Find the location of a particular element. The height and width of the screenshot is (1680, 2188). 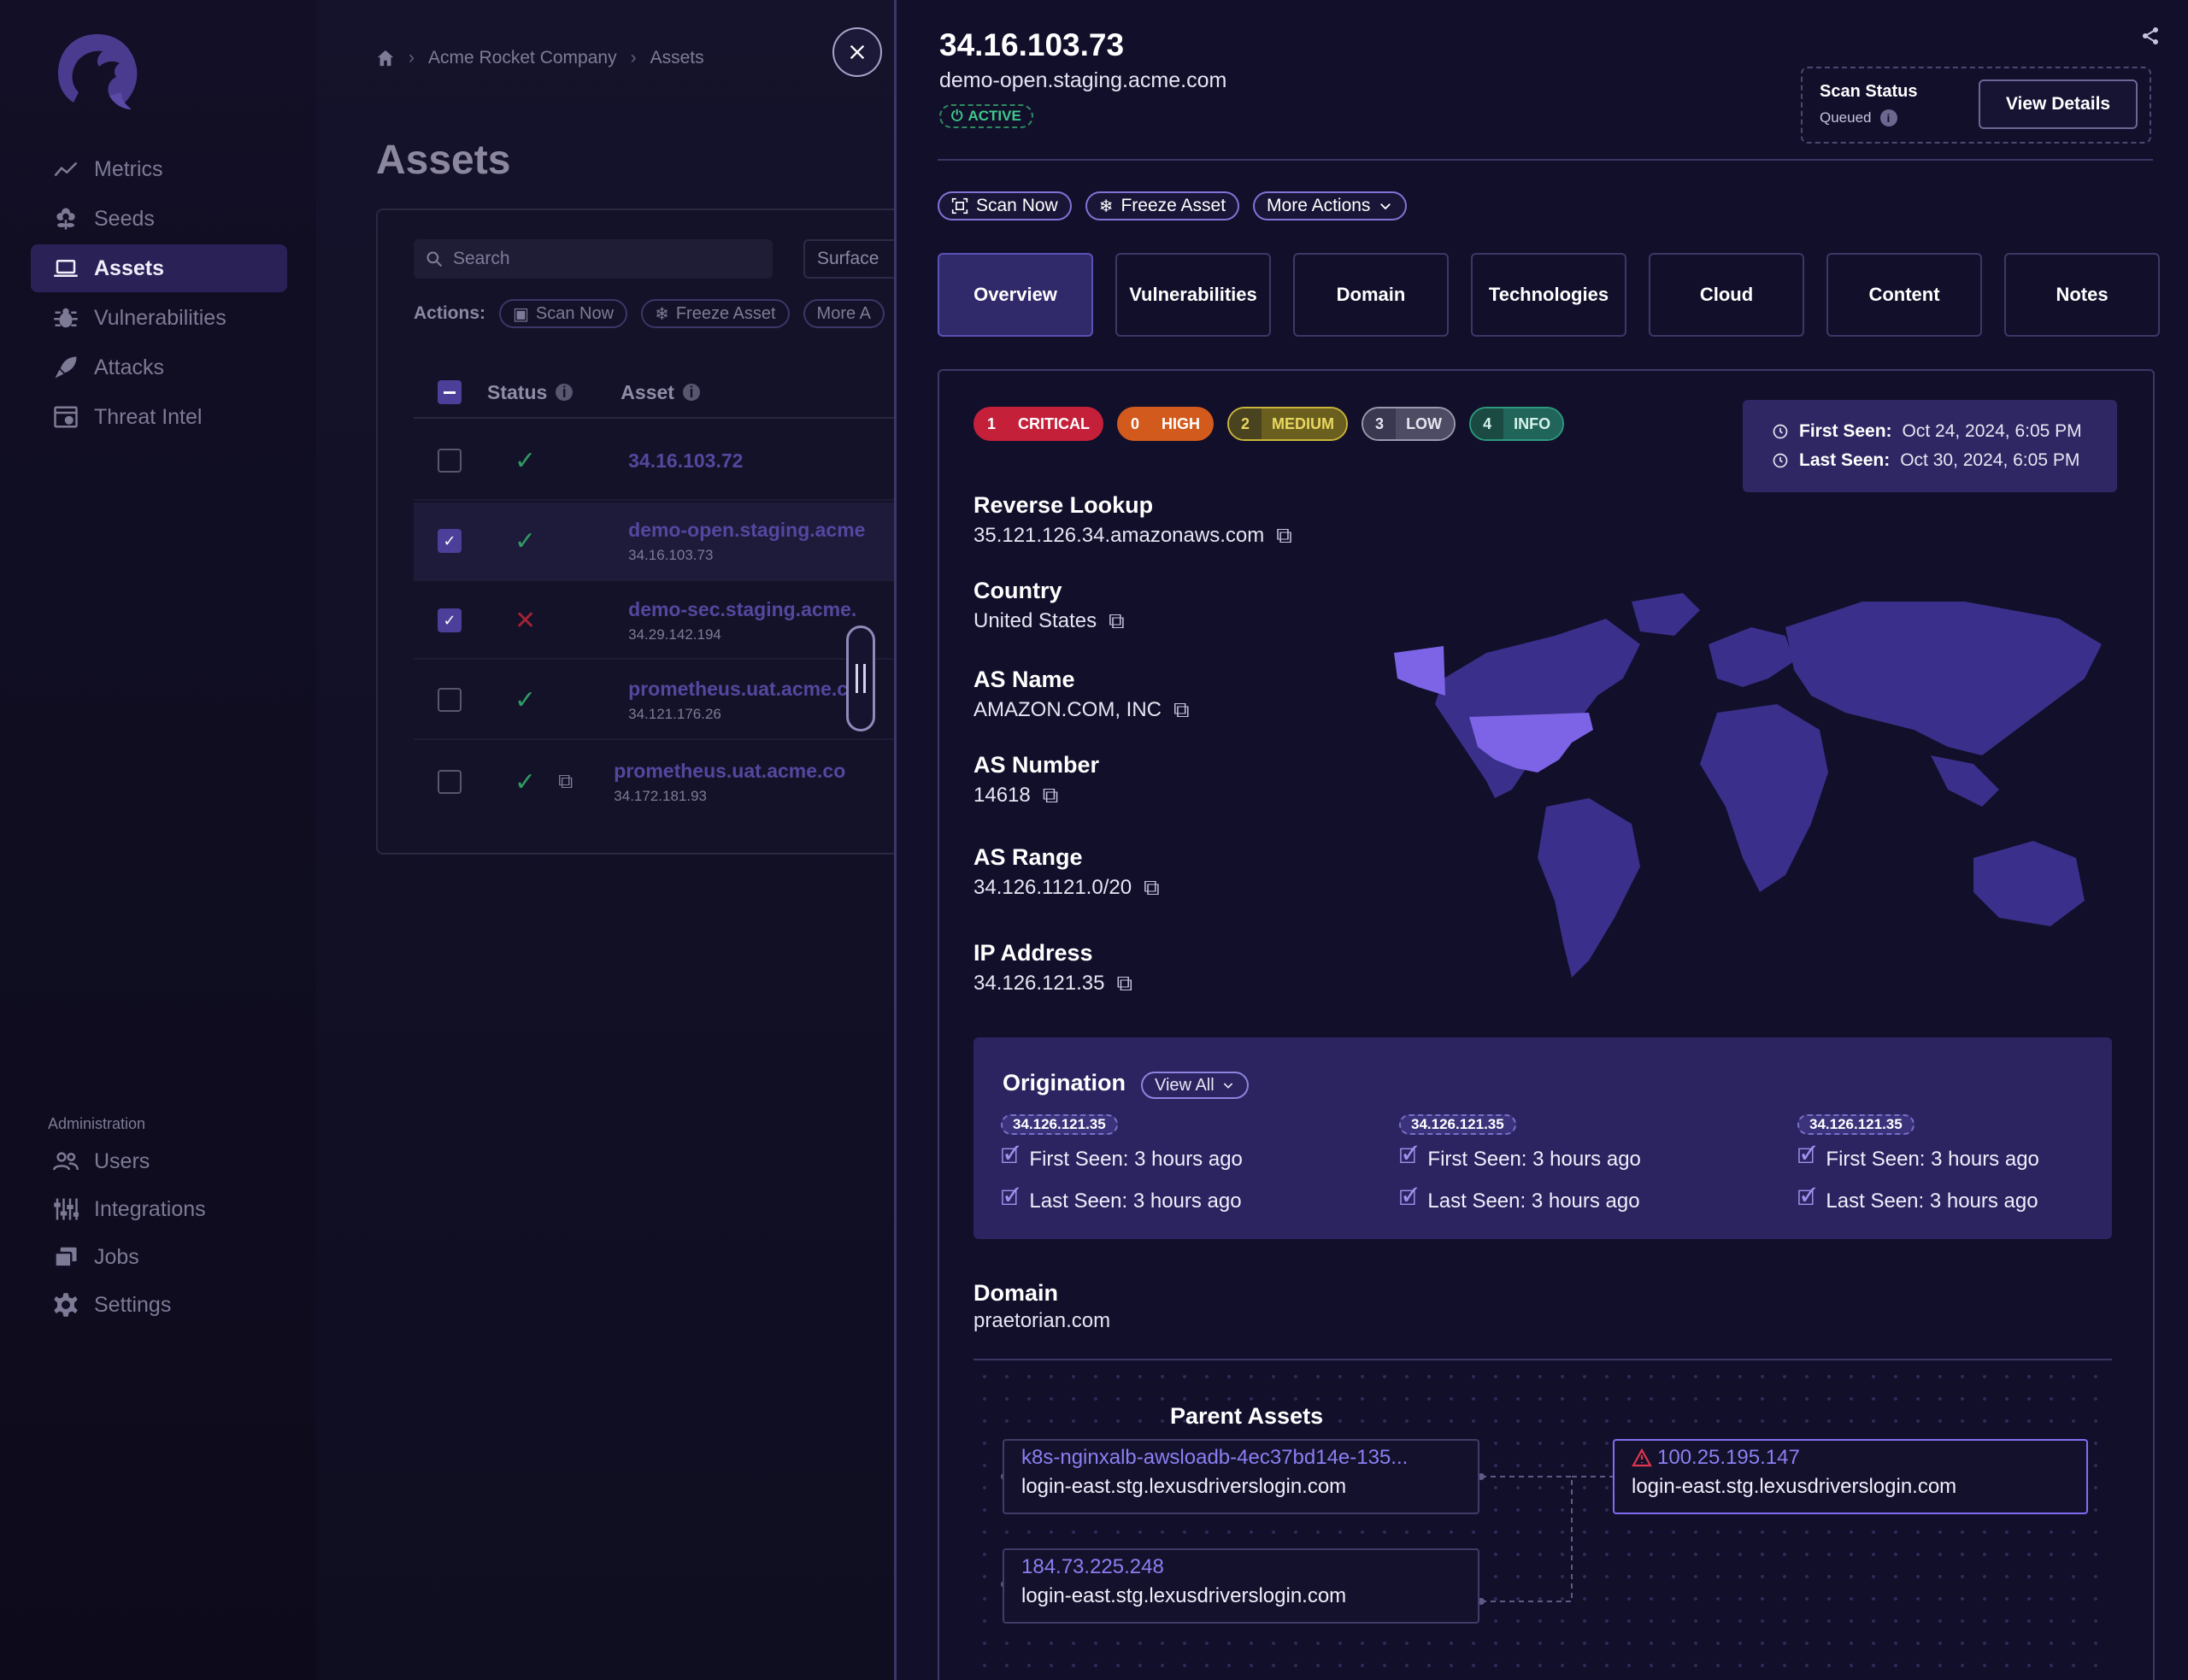

table-row: ✓ prometheus.uat.acme.co 34.121.176.26 is located at coordinates (656, 700).